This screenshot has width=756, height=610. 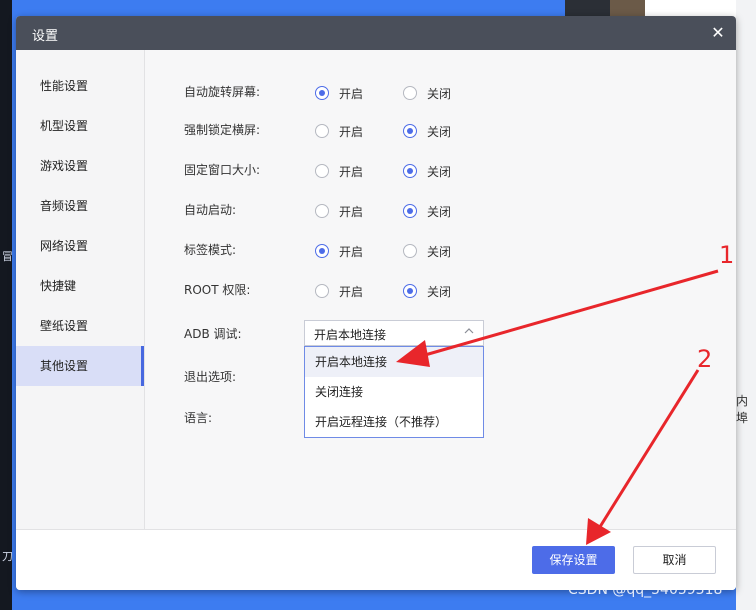 What do you see at coordinates (351, 291) in the screenshot?
I see `root-permission-on-label: 开启` at bounding box center [351, 291].